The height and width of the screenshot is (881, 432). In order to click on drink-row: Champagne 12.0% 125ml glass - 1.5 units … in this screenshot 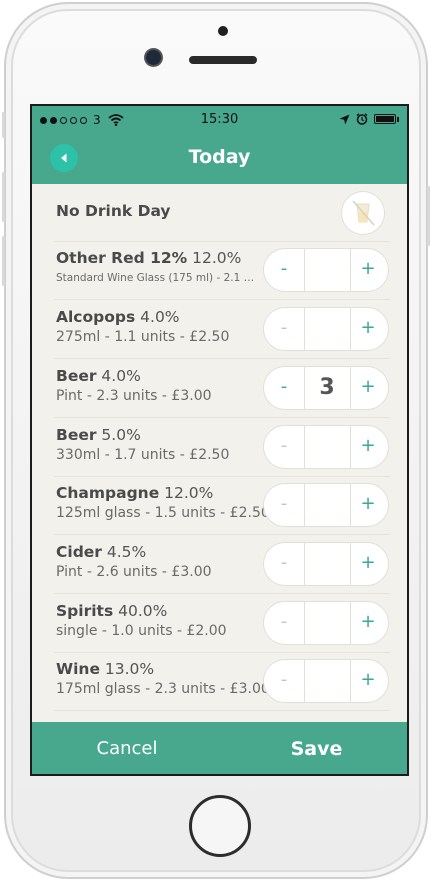, I will do `click(222, 506)`.